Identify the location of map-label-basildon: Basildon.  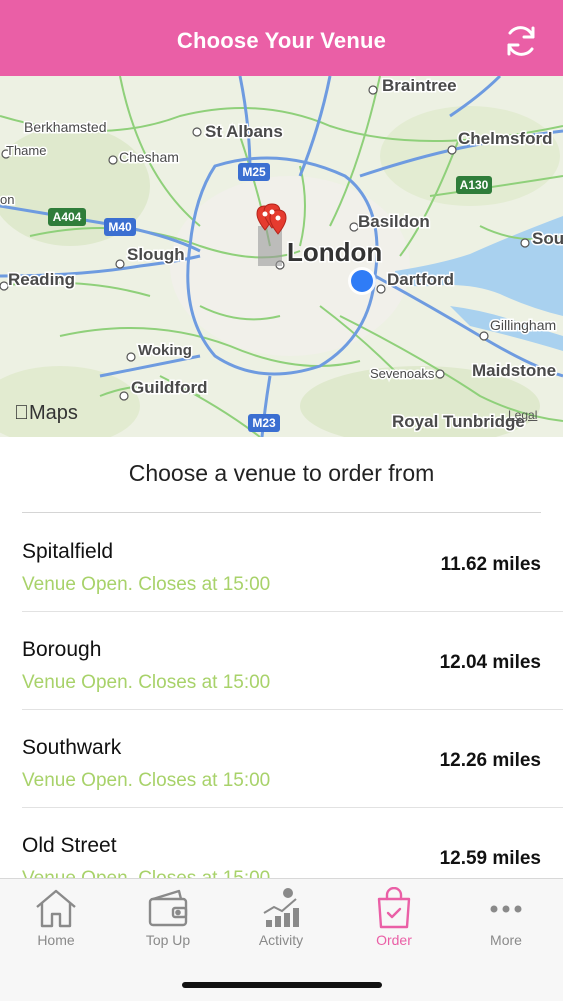
(394, 221).